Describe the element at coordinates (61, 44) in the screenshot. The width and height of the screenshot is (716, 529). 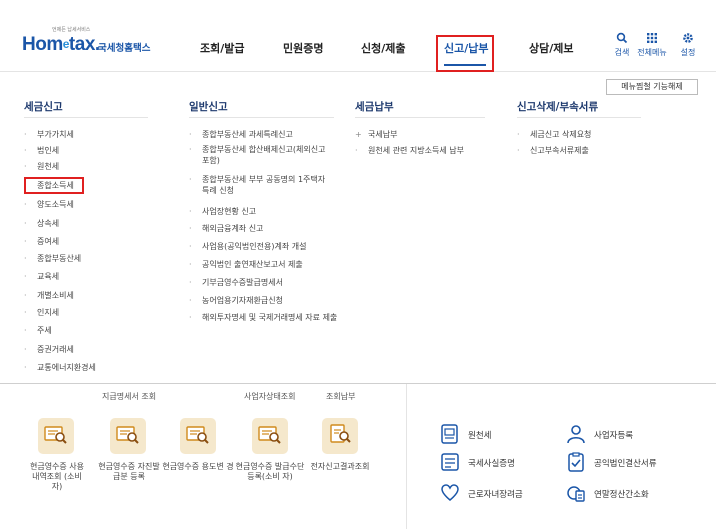
I see `logo-wordmark: Hometax.` at that location.